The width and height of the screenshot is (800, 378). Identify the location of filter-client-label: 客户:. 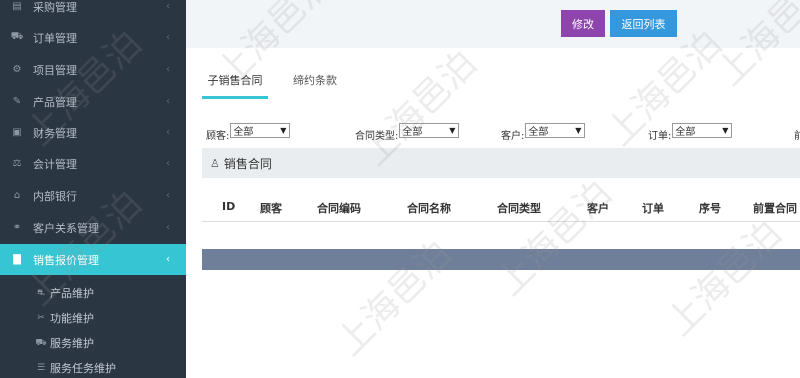
(513, 136).